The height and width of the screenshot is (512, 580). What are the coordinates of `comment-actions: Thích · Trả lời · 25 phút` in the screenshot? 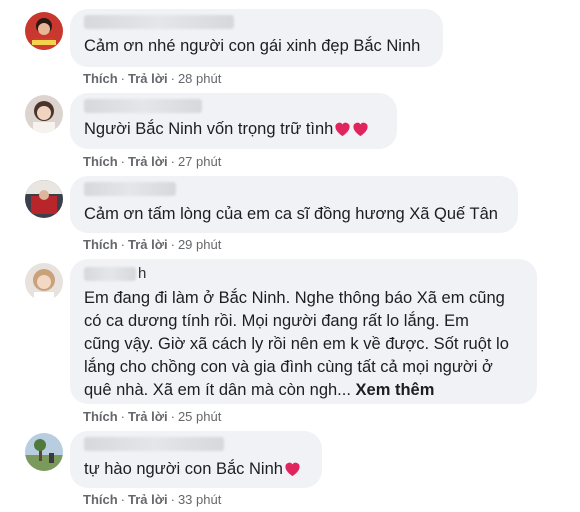 It's located at (152, 416).